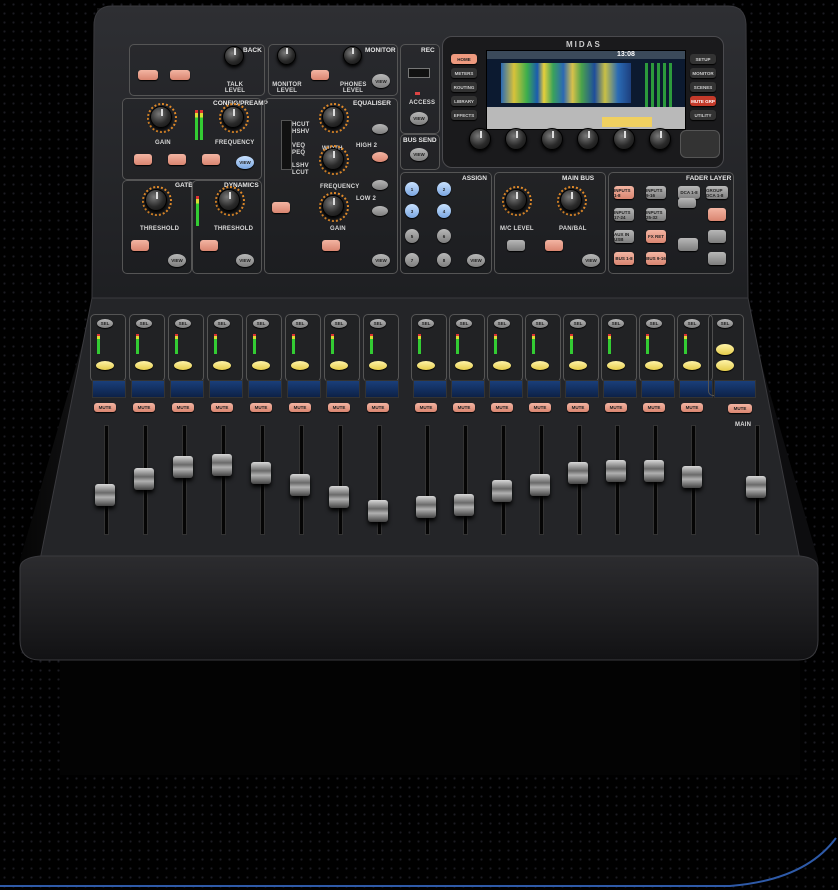 This screenshot has width=838, height=890. Describe the element at coordinates (656, 192) in the screenshot. I see `layer-inputs-9-16: INPUTS 9-16` at that location.